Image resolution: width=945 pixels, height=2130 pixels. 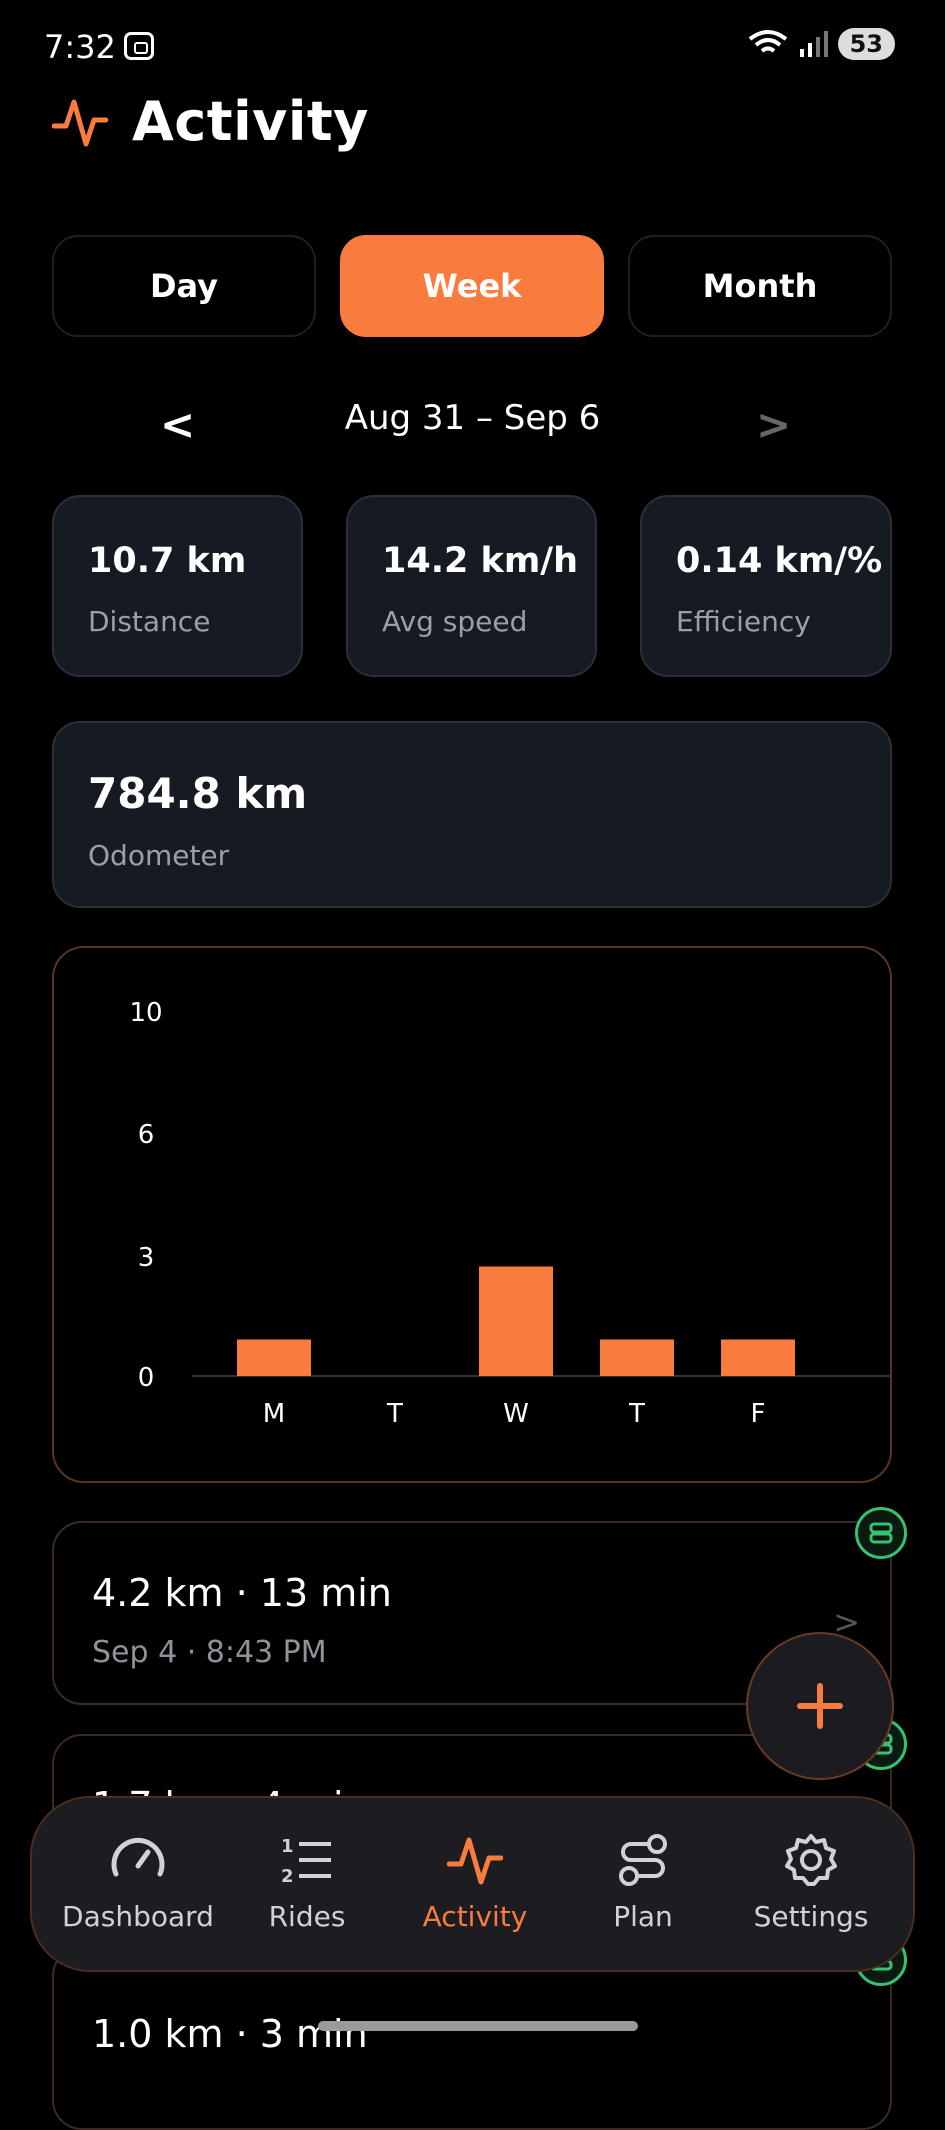 I want to click on stat-value: 14.2 km/h, so click(x=480, y=561).